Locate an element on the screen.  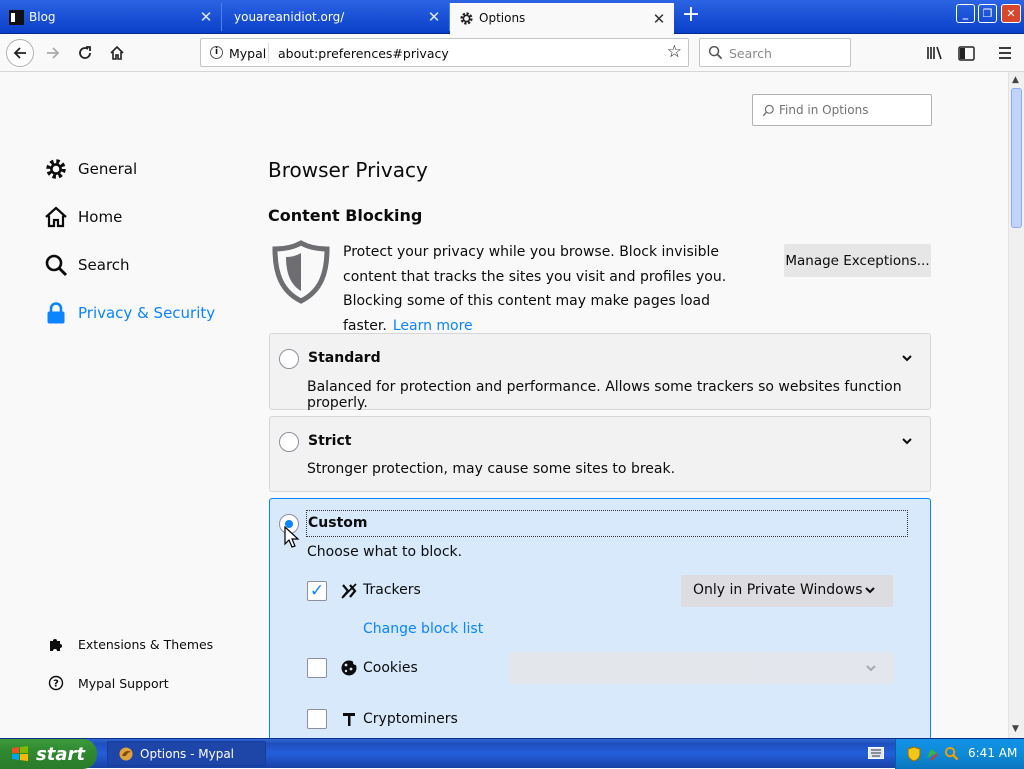
keyboard-icon is located at coordinates (876, 753).